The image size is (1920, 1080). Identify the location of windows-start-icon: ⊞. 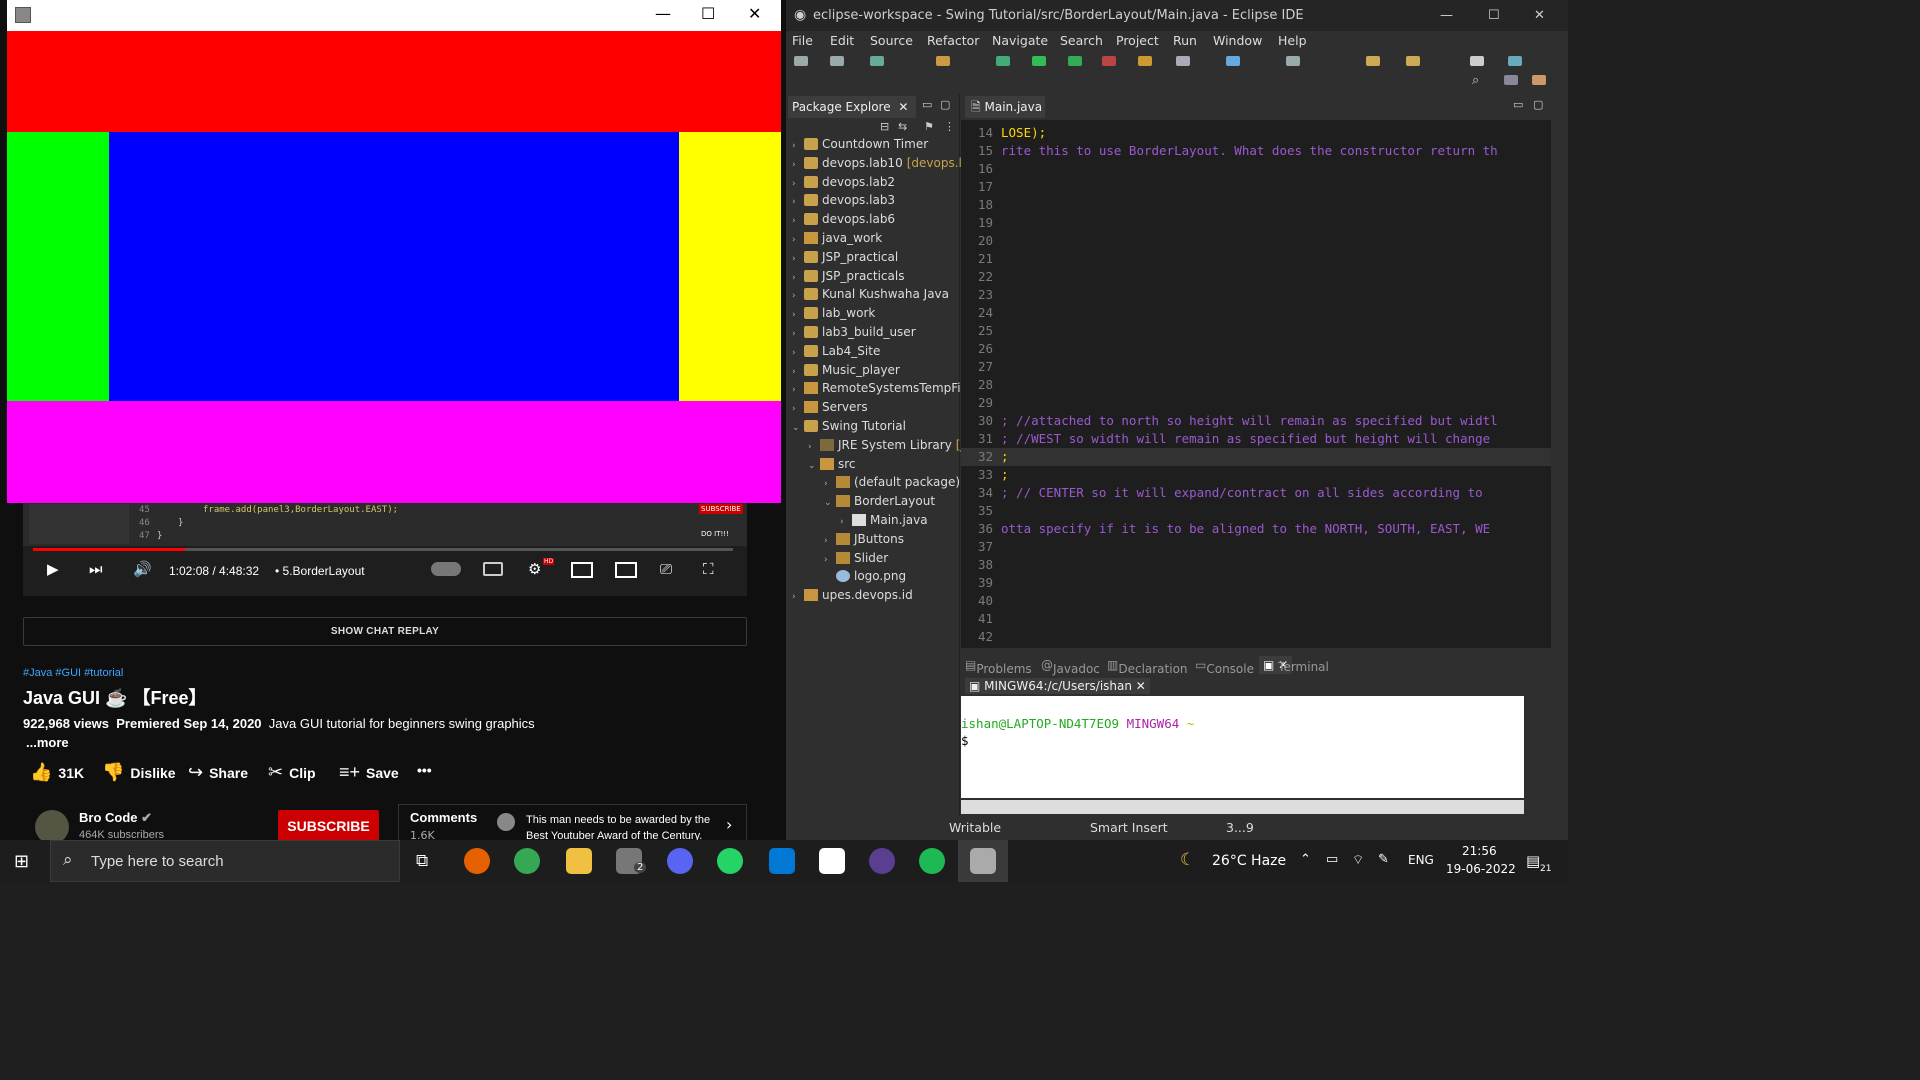
(21, 861).